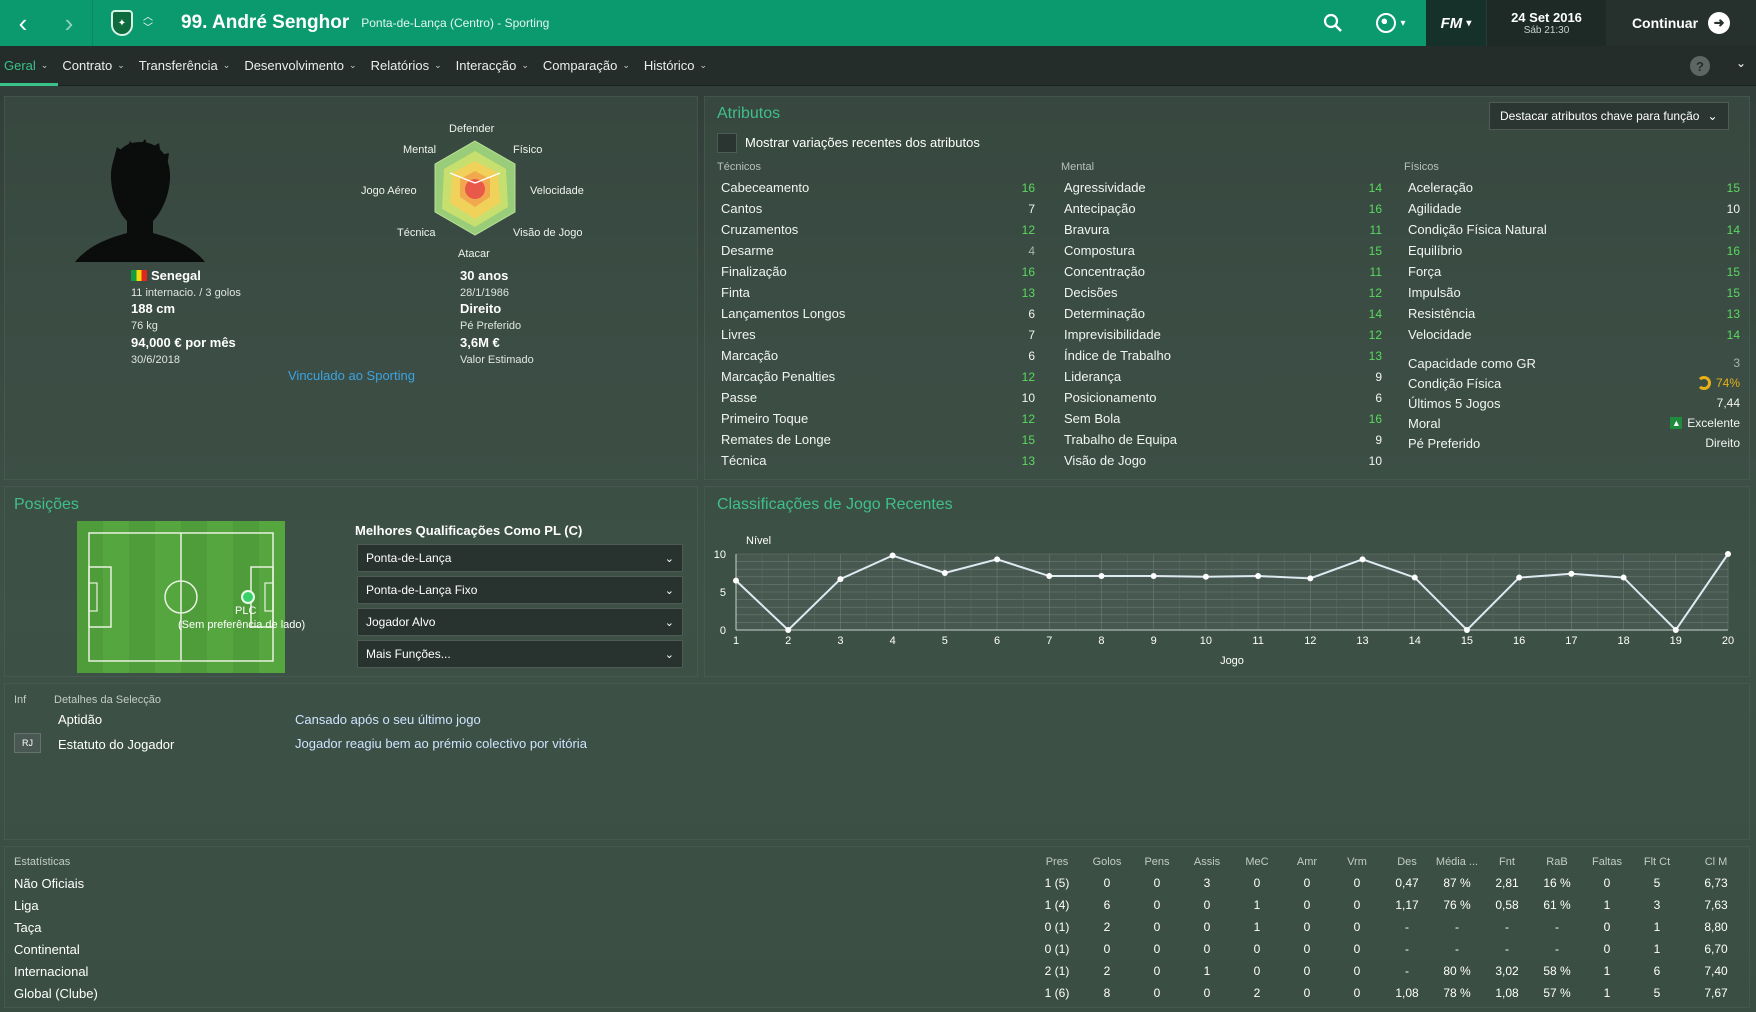  Describe the element at coordinates (1557, 862) in the screenshot. I see `stats-header-rab: RaB` at that location.